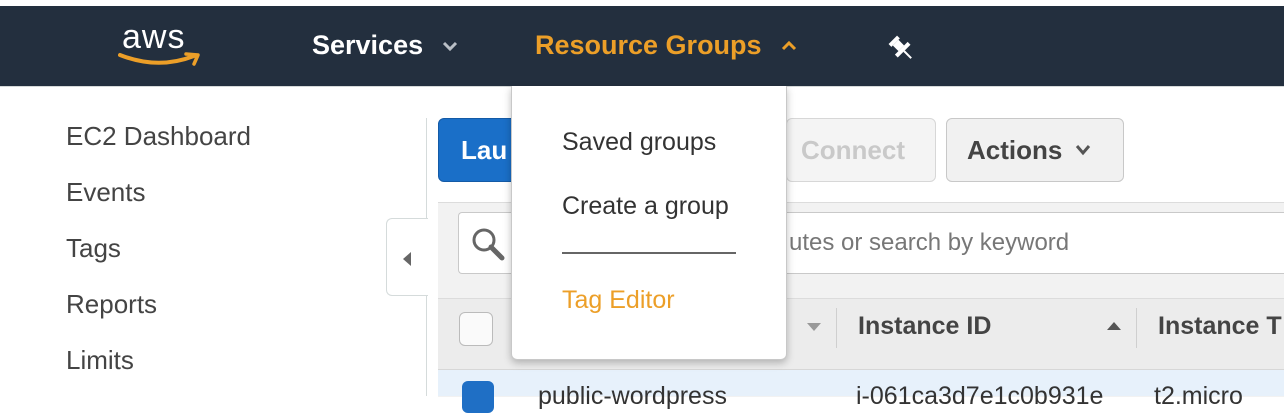 The image size is (1284, 413). I want to click on search-placeholder: utes or search by keyword, so click(929, 242).